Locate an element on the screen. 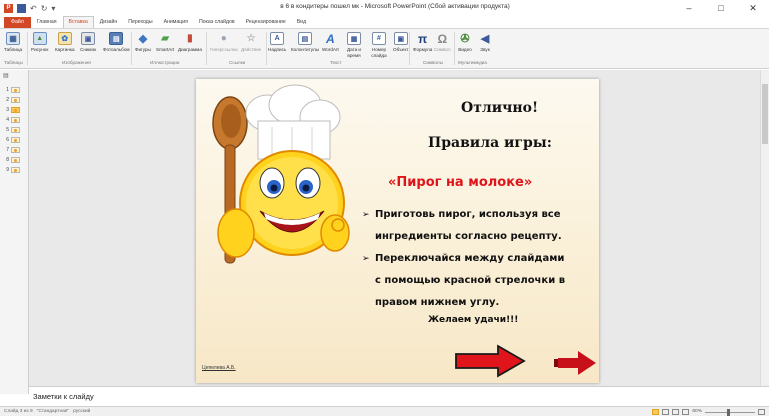  chart-button: ▮ Диаграмма is located at coordinates (190, 42).